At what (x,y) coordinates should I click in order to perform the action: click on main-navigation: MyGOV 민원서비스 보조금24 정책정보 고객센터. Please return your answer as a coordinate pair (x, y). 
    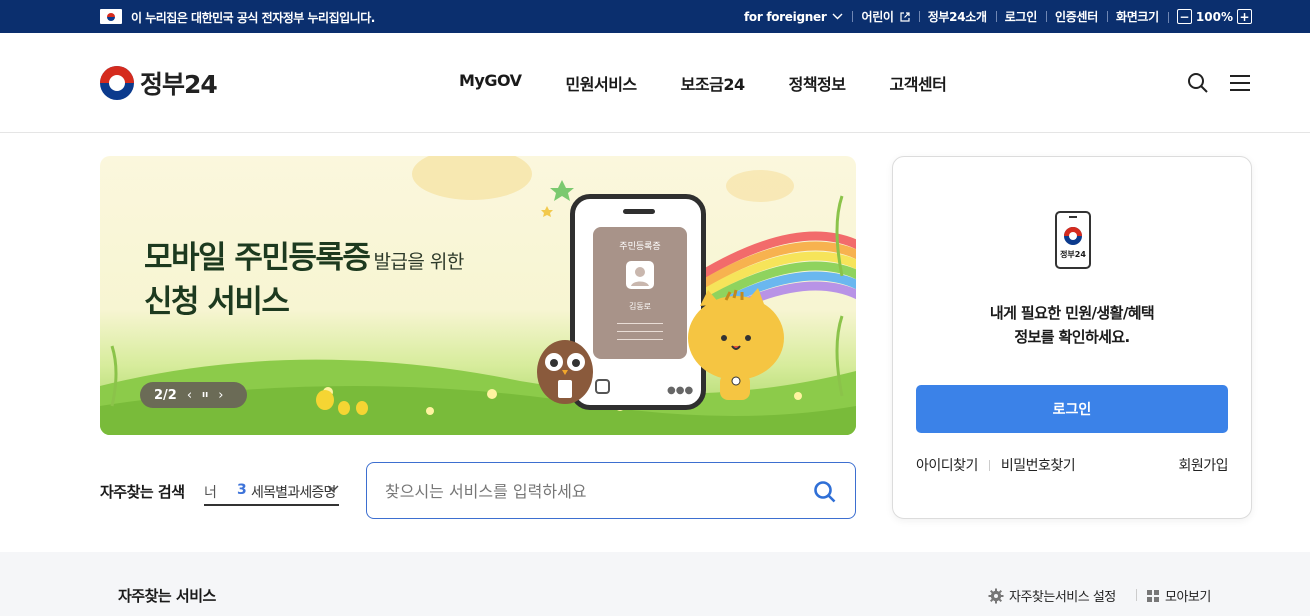
    Looking at the image, I should click on (702, 83).